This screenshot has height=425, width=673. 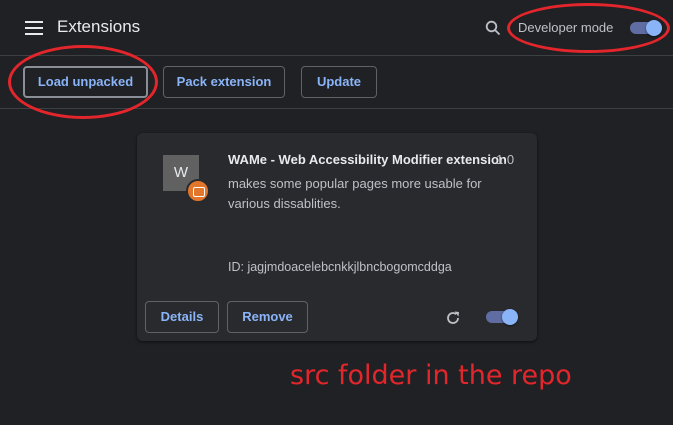 I want to click on unpacked-badge-icon, so click(x=198, y=191).